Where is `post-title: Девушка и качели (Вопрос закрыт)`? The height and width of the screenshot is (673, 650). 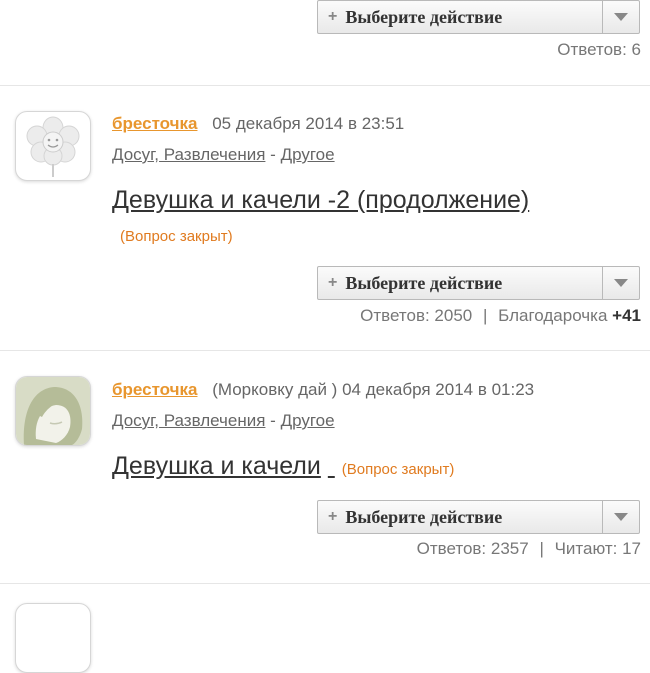 post-title: Девушка и качели (Вопрос закрыт) is located at coordinates (283, 466).